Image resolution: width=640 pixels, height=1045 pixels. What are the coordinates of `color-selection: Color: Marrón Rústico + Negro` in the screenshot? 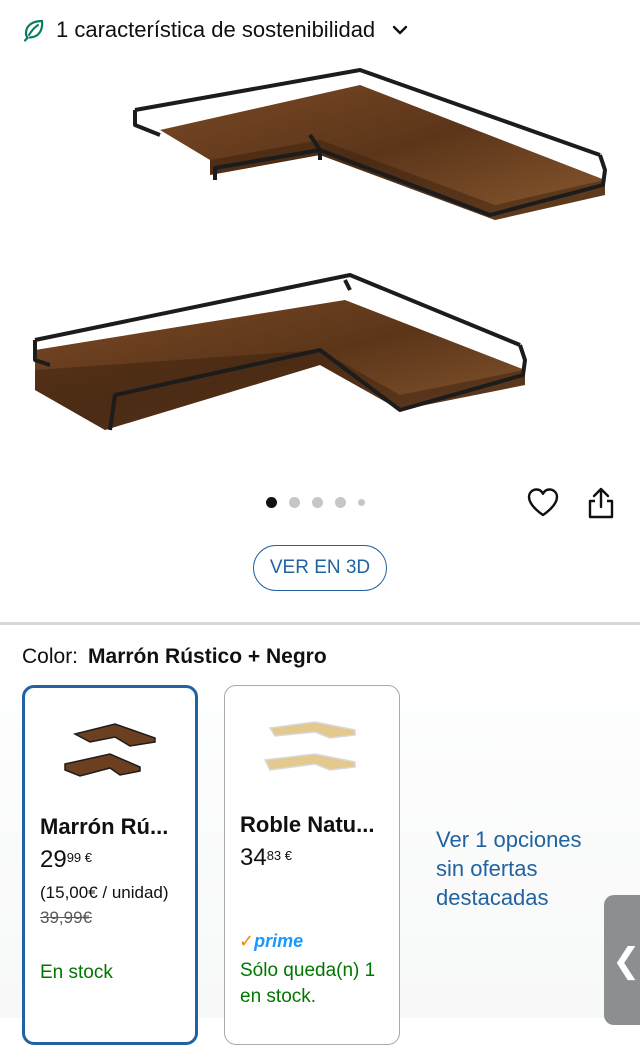 It's located at (174, 657).